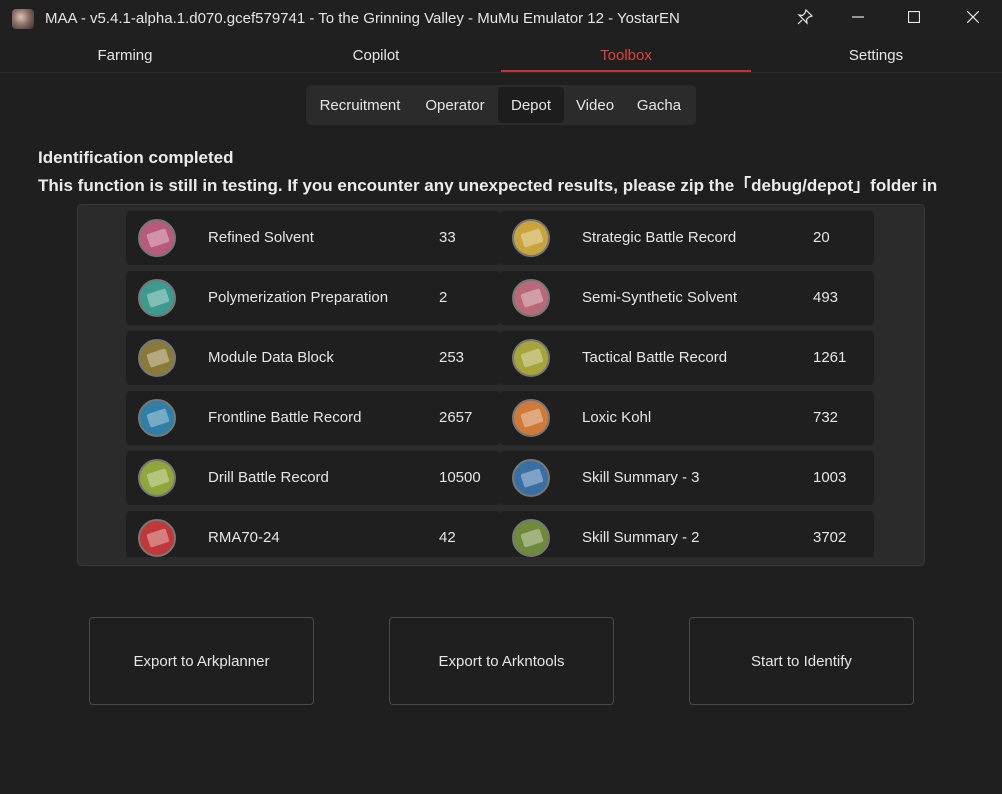 This screenshot has height=794, width=1002. What do you see at coordinates (531, 418) in the screenshot?
I see `loxic-kohl-icon` at bounding box center [531, 418].